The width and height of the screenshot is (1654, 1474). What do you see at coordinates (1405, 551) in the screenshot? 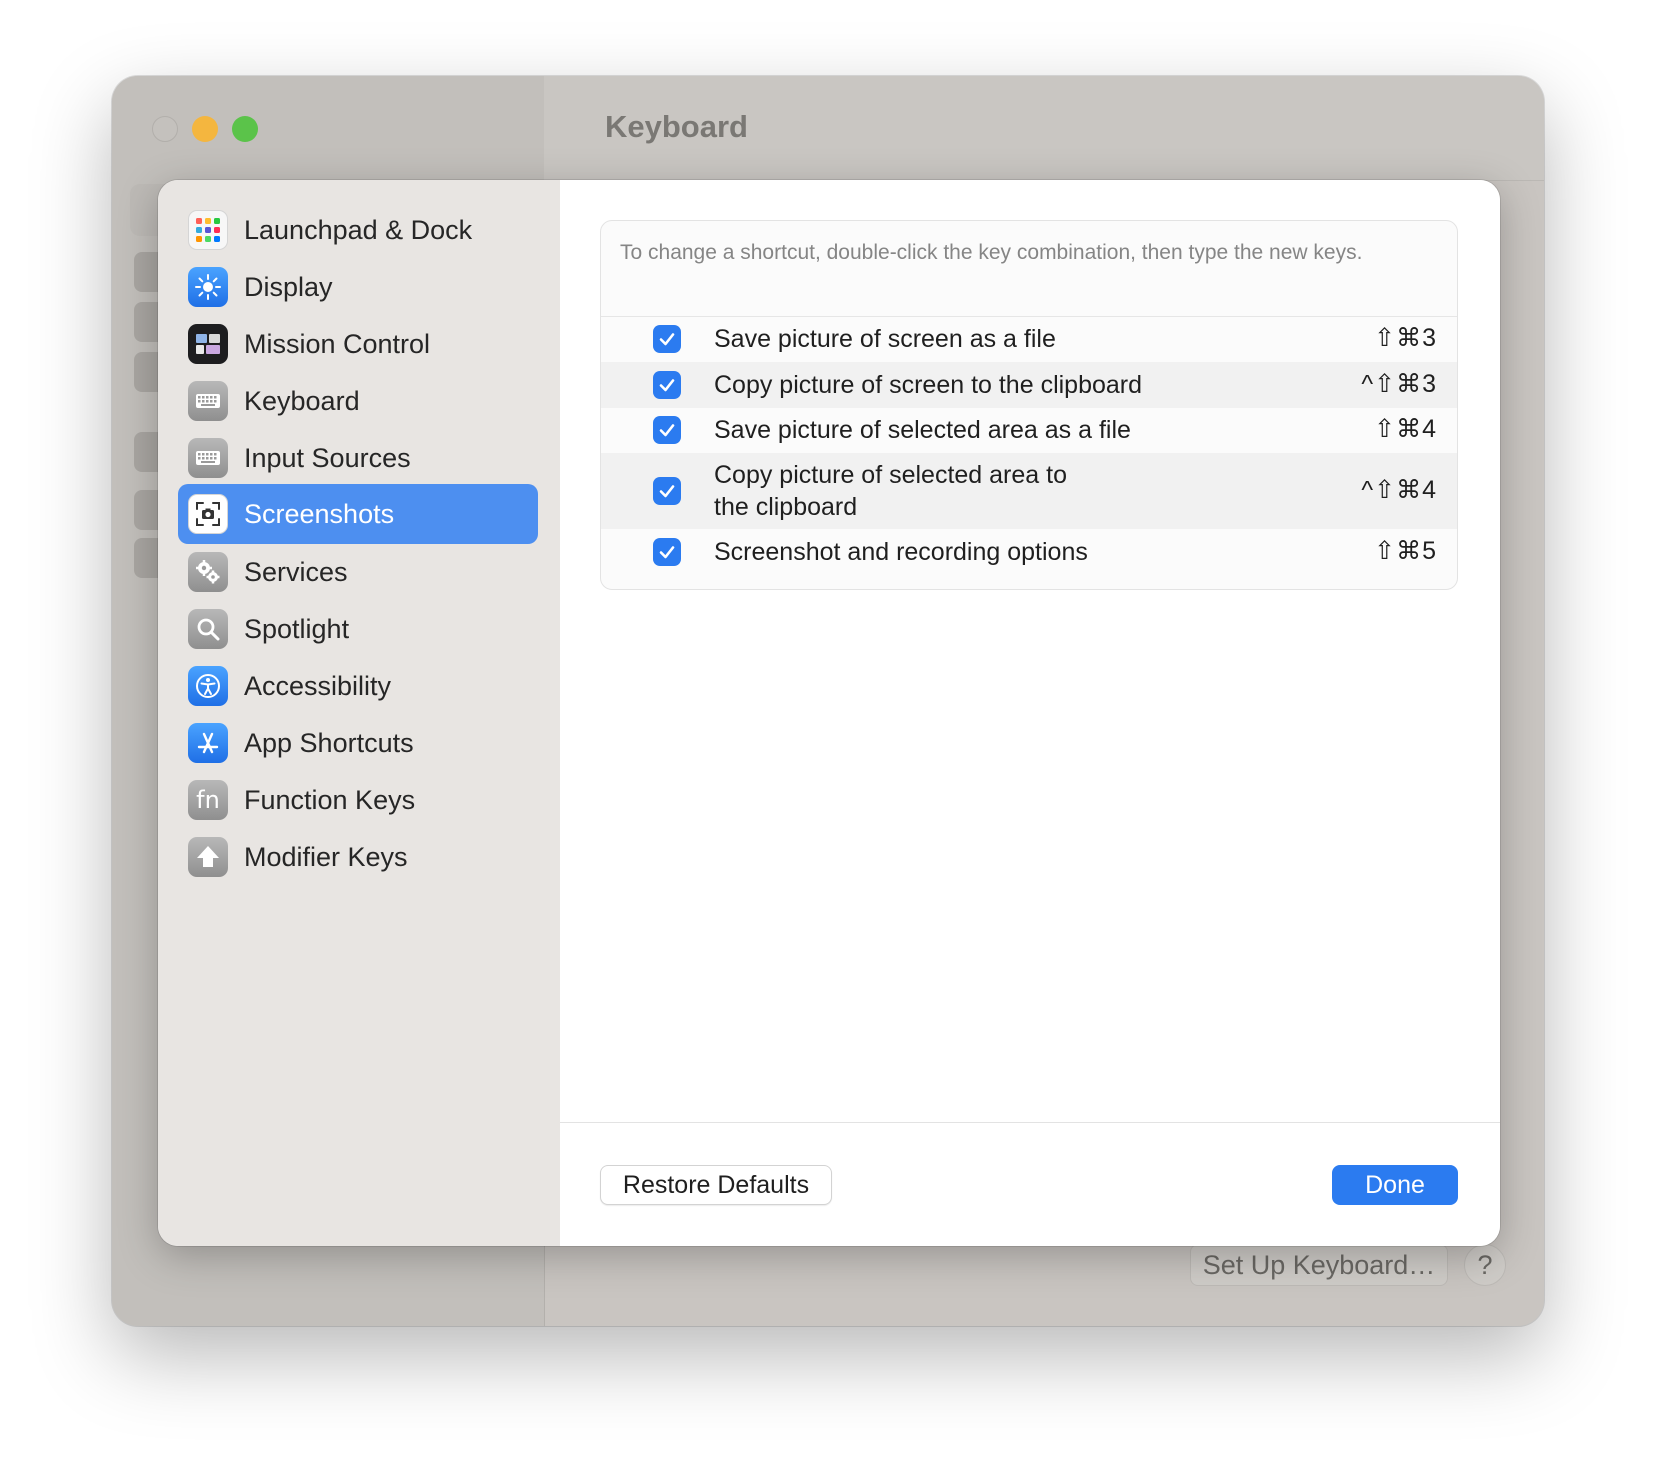
I see `shortcut-keys: ⇧⌘5` at bounding box center [1405, 551].